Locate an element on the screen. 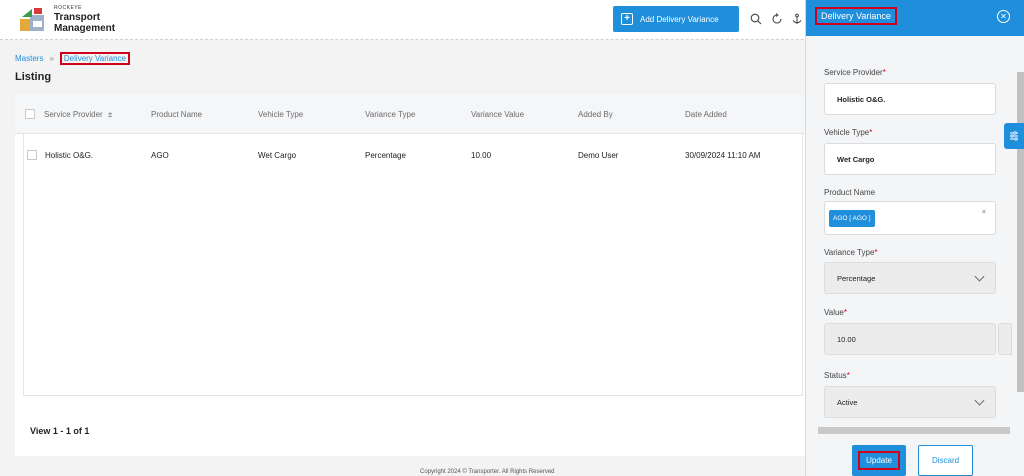 This screenshot has width=1024, height=476. column-service-provider: Service Provider ± is located at coordinates (78, 114).